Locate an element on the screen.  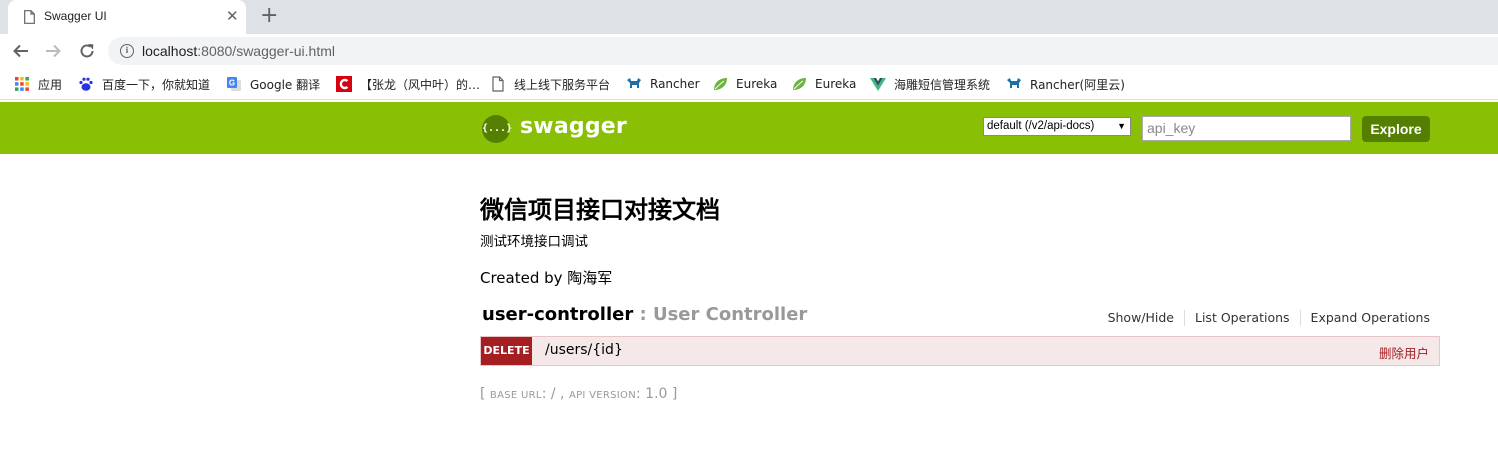
url-path: :8080/swagger-ui.html is located at coordinates (266, 51).